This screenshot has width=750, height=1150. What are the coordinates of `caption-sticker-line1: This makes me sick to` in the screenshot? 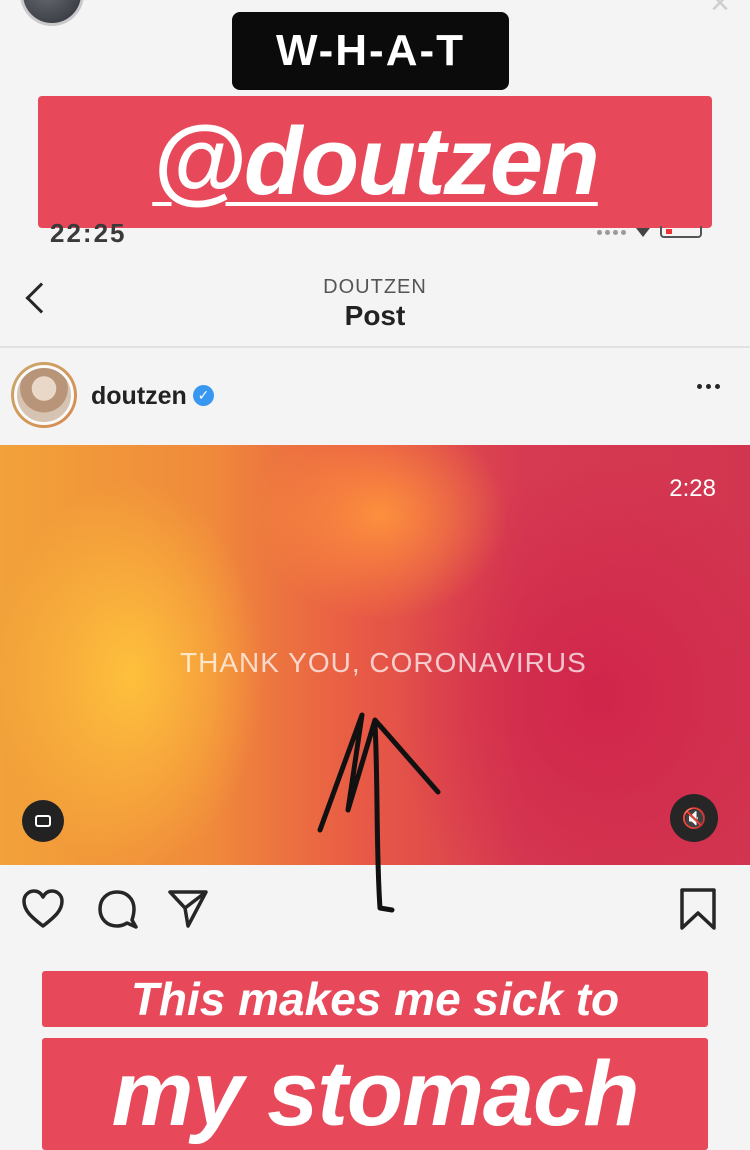 It's located at (375, 999).